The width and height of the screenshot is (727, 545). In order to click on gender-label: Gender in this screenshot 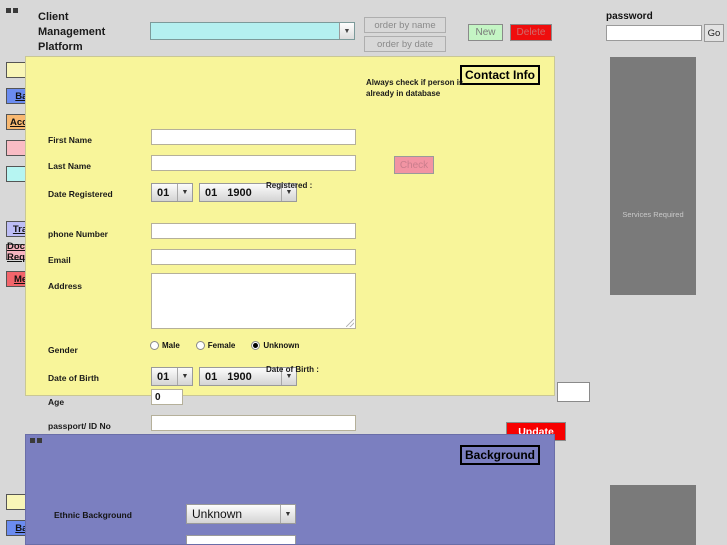, I will do `click(63, 350)`.